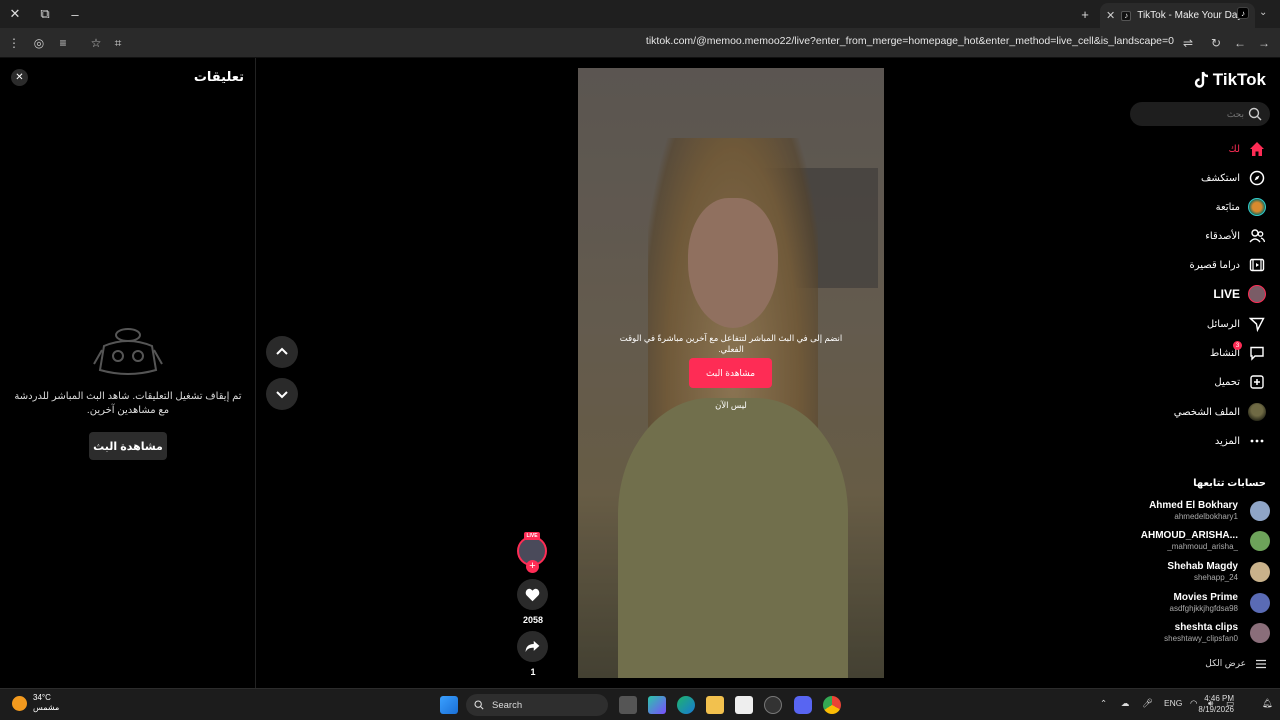  What do you see at coordinates (532, 566) in the screenshot?
I see `follow-plus-button: +` at bounding box center [532, 566].